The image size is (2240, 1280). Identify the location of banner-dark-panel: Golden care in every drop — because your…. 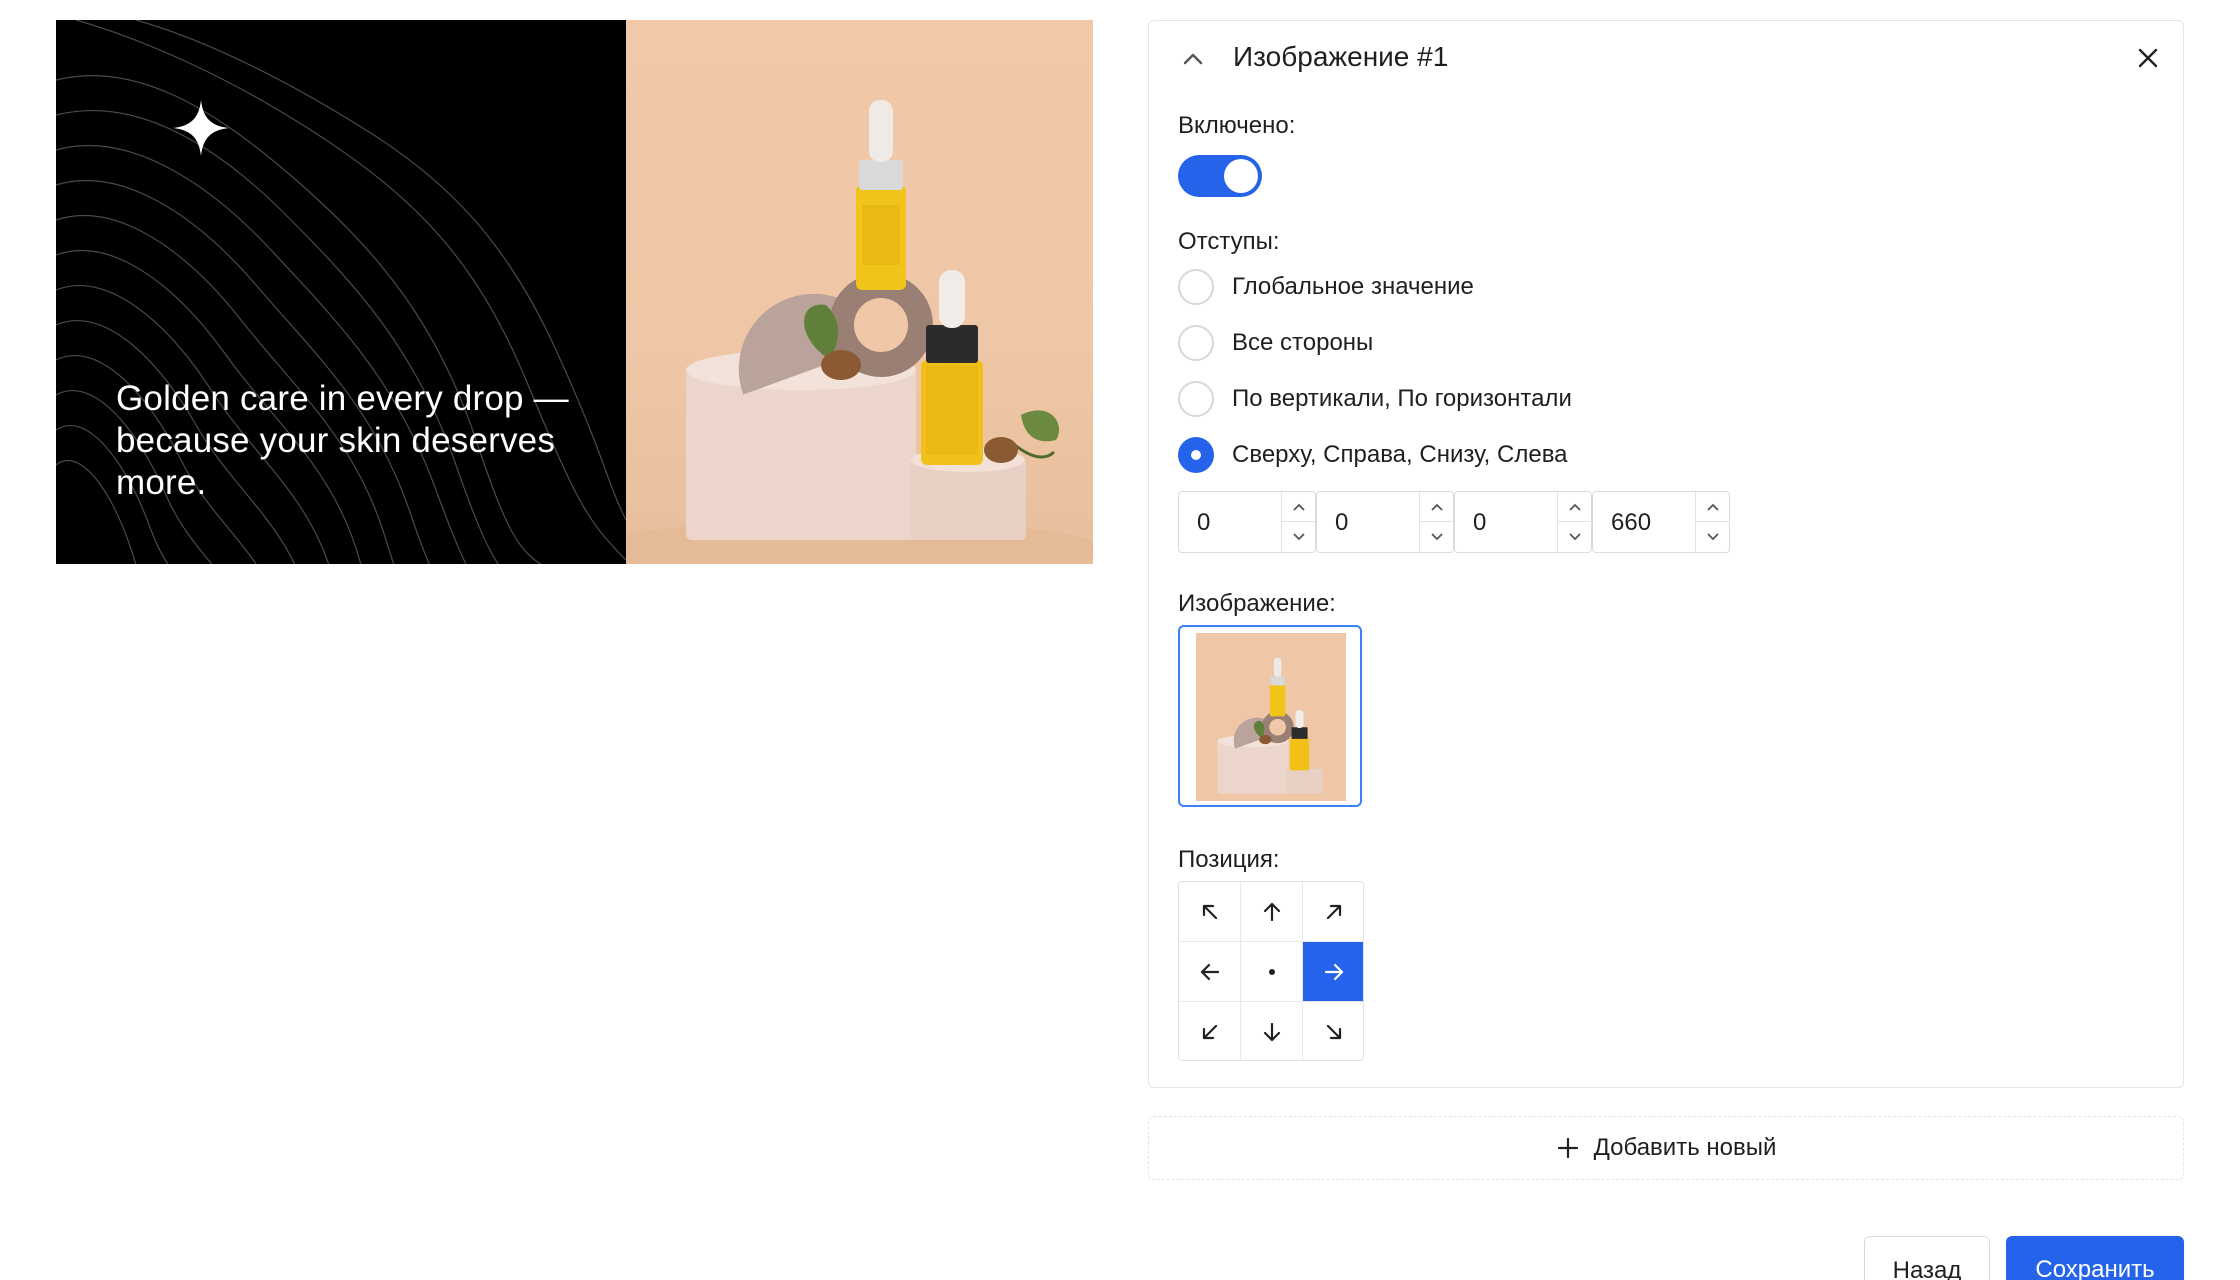
(341, 292).